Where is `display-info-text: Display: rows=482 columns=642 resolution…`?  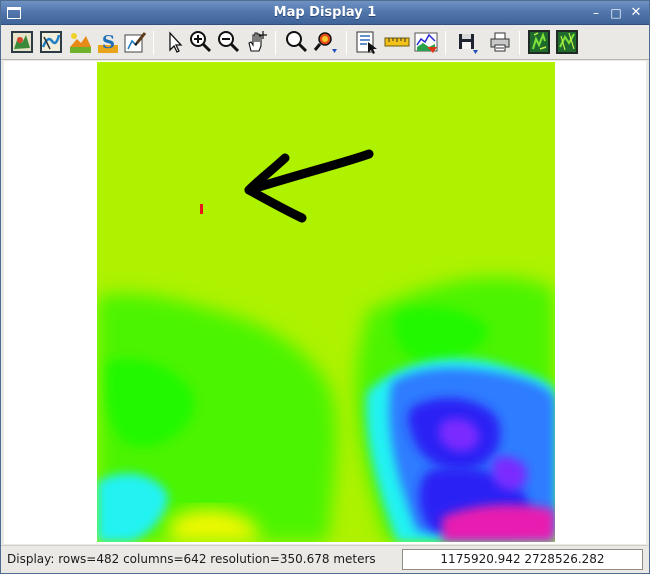 display-info-text: Display: rows=482 columns=642 resolution… is located at coordinates (191, 559).